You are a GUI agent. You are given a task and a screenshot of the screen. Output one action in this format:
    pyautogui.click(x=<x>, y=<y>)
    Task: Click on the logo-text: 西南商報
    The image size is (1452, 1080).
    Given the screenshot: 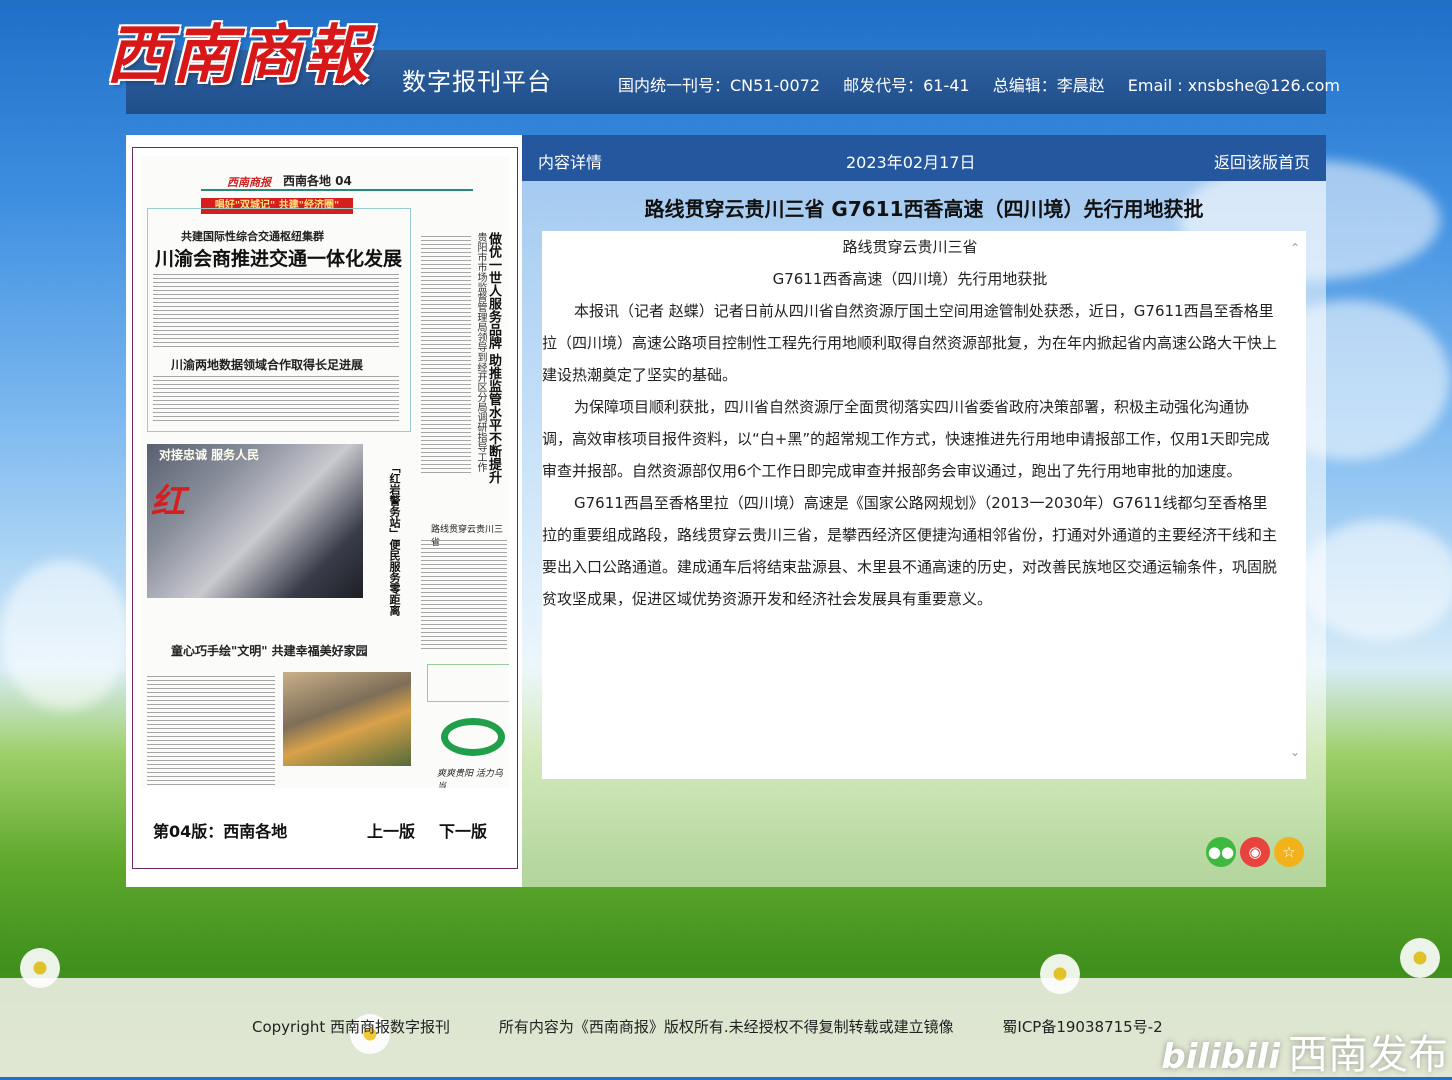 What is the action you would take?
    pyautogui.click(x=238, y=55)
    